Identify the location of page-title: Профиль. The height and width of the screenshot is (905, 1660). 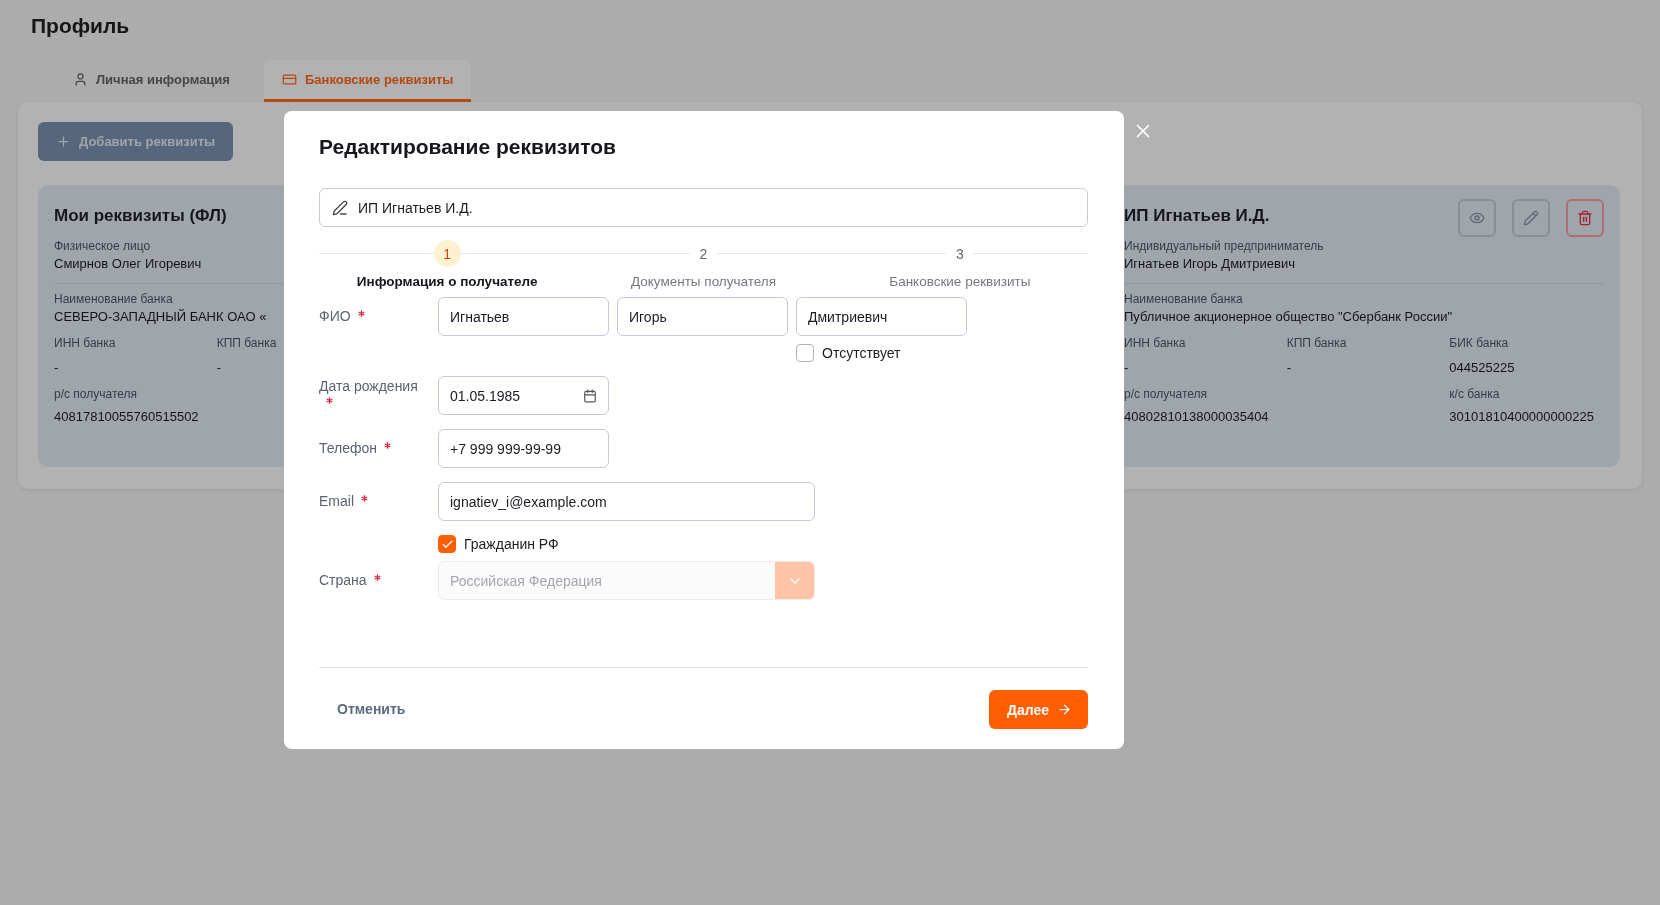
(80, 26).